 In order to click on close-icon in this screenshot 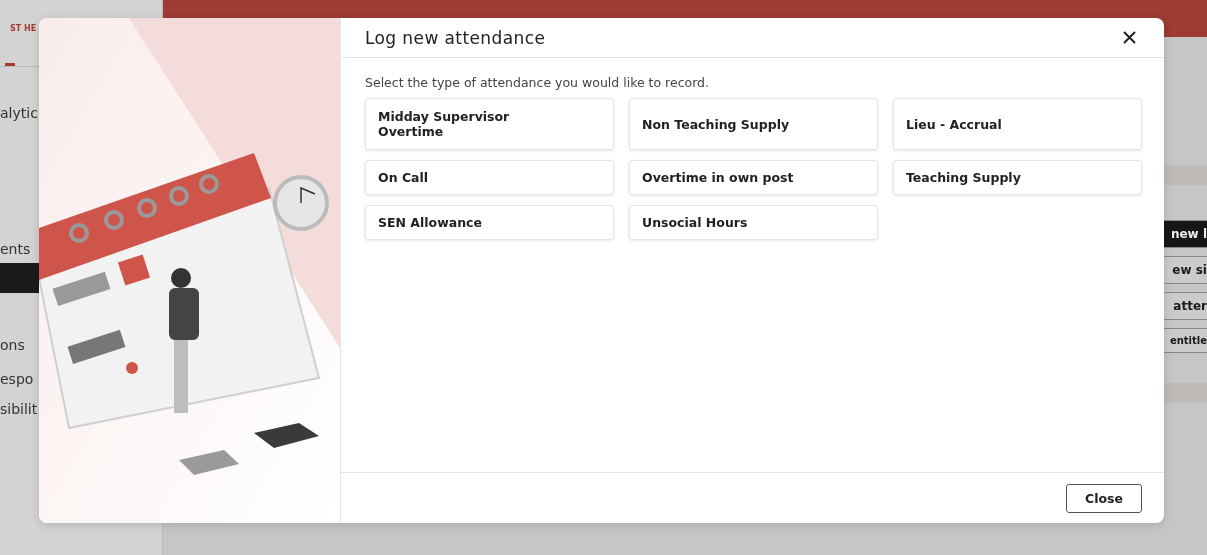, I will do `click(1129, 37)`.